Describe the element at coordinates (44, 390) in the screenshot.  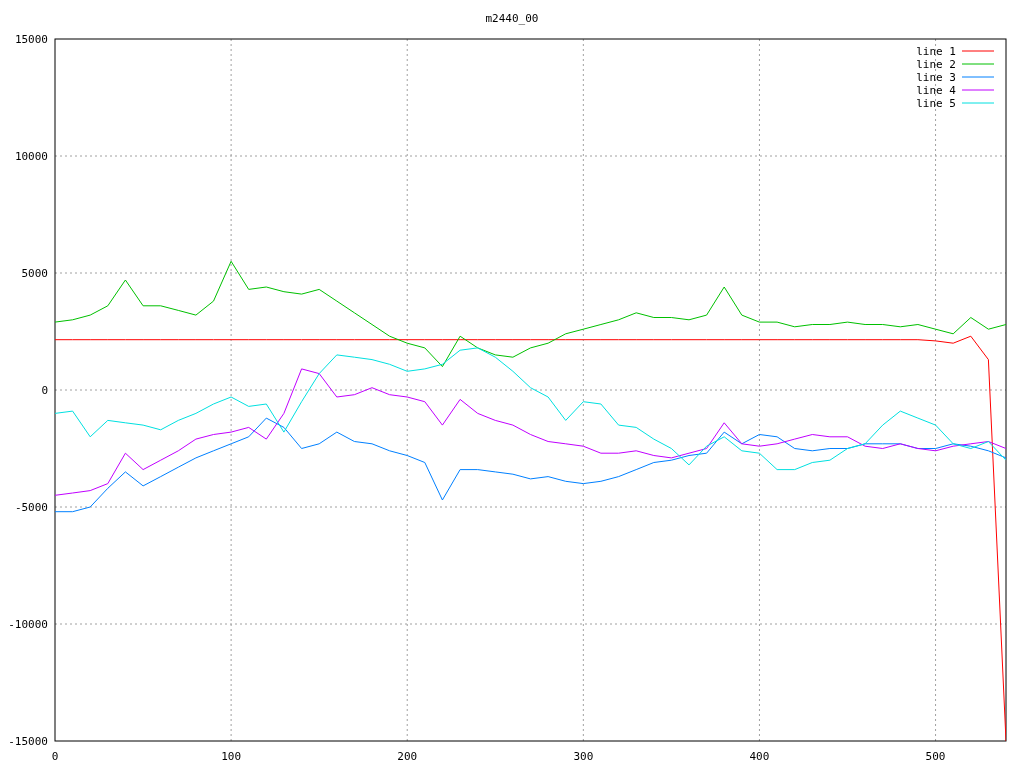
I see `y-tick-label: 0` at that location.